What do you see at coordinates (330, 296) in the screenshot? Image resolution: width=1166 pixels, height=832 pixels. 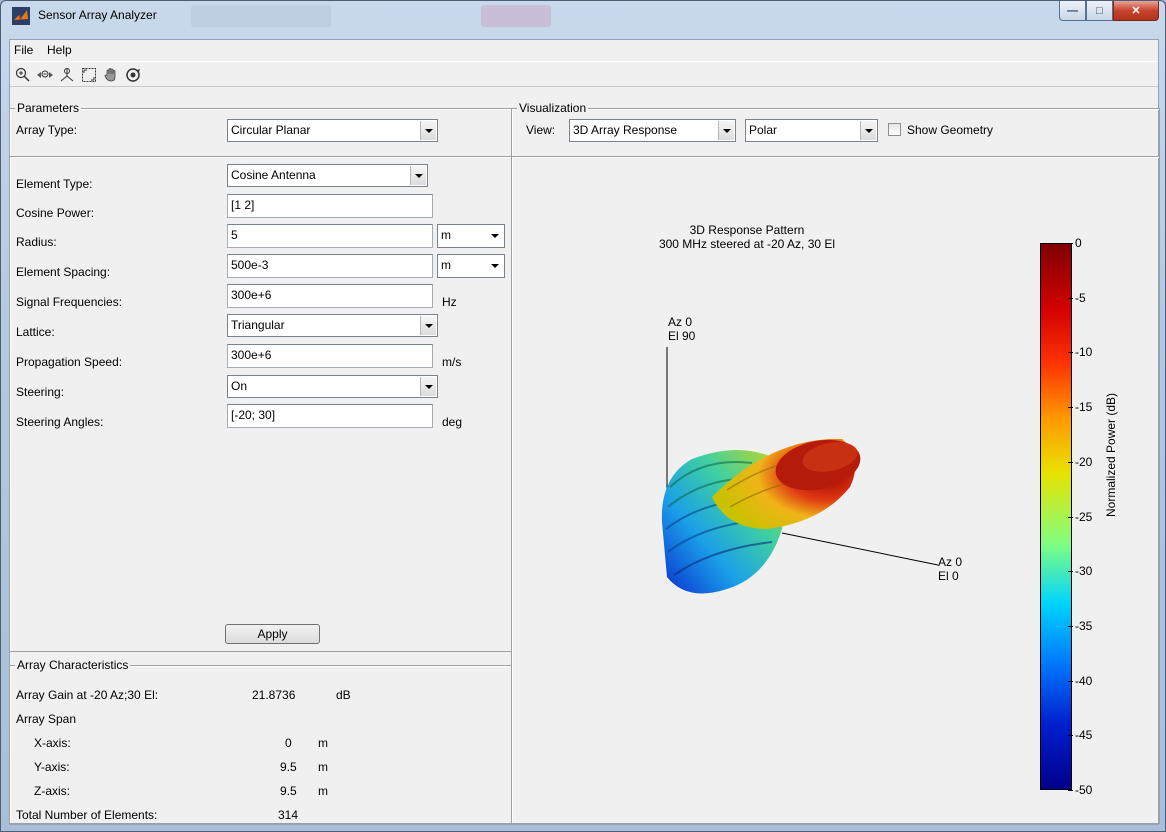 I see `signal-frequencies-input: 300e+6` at bounding box center [330, 296].